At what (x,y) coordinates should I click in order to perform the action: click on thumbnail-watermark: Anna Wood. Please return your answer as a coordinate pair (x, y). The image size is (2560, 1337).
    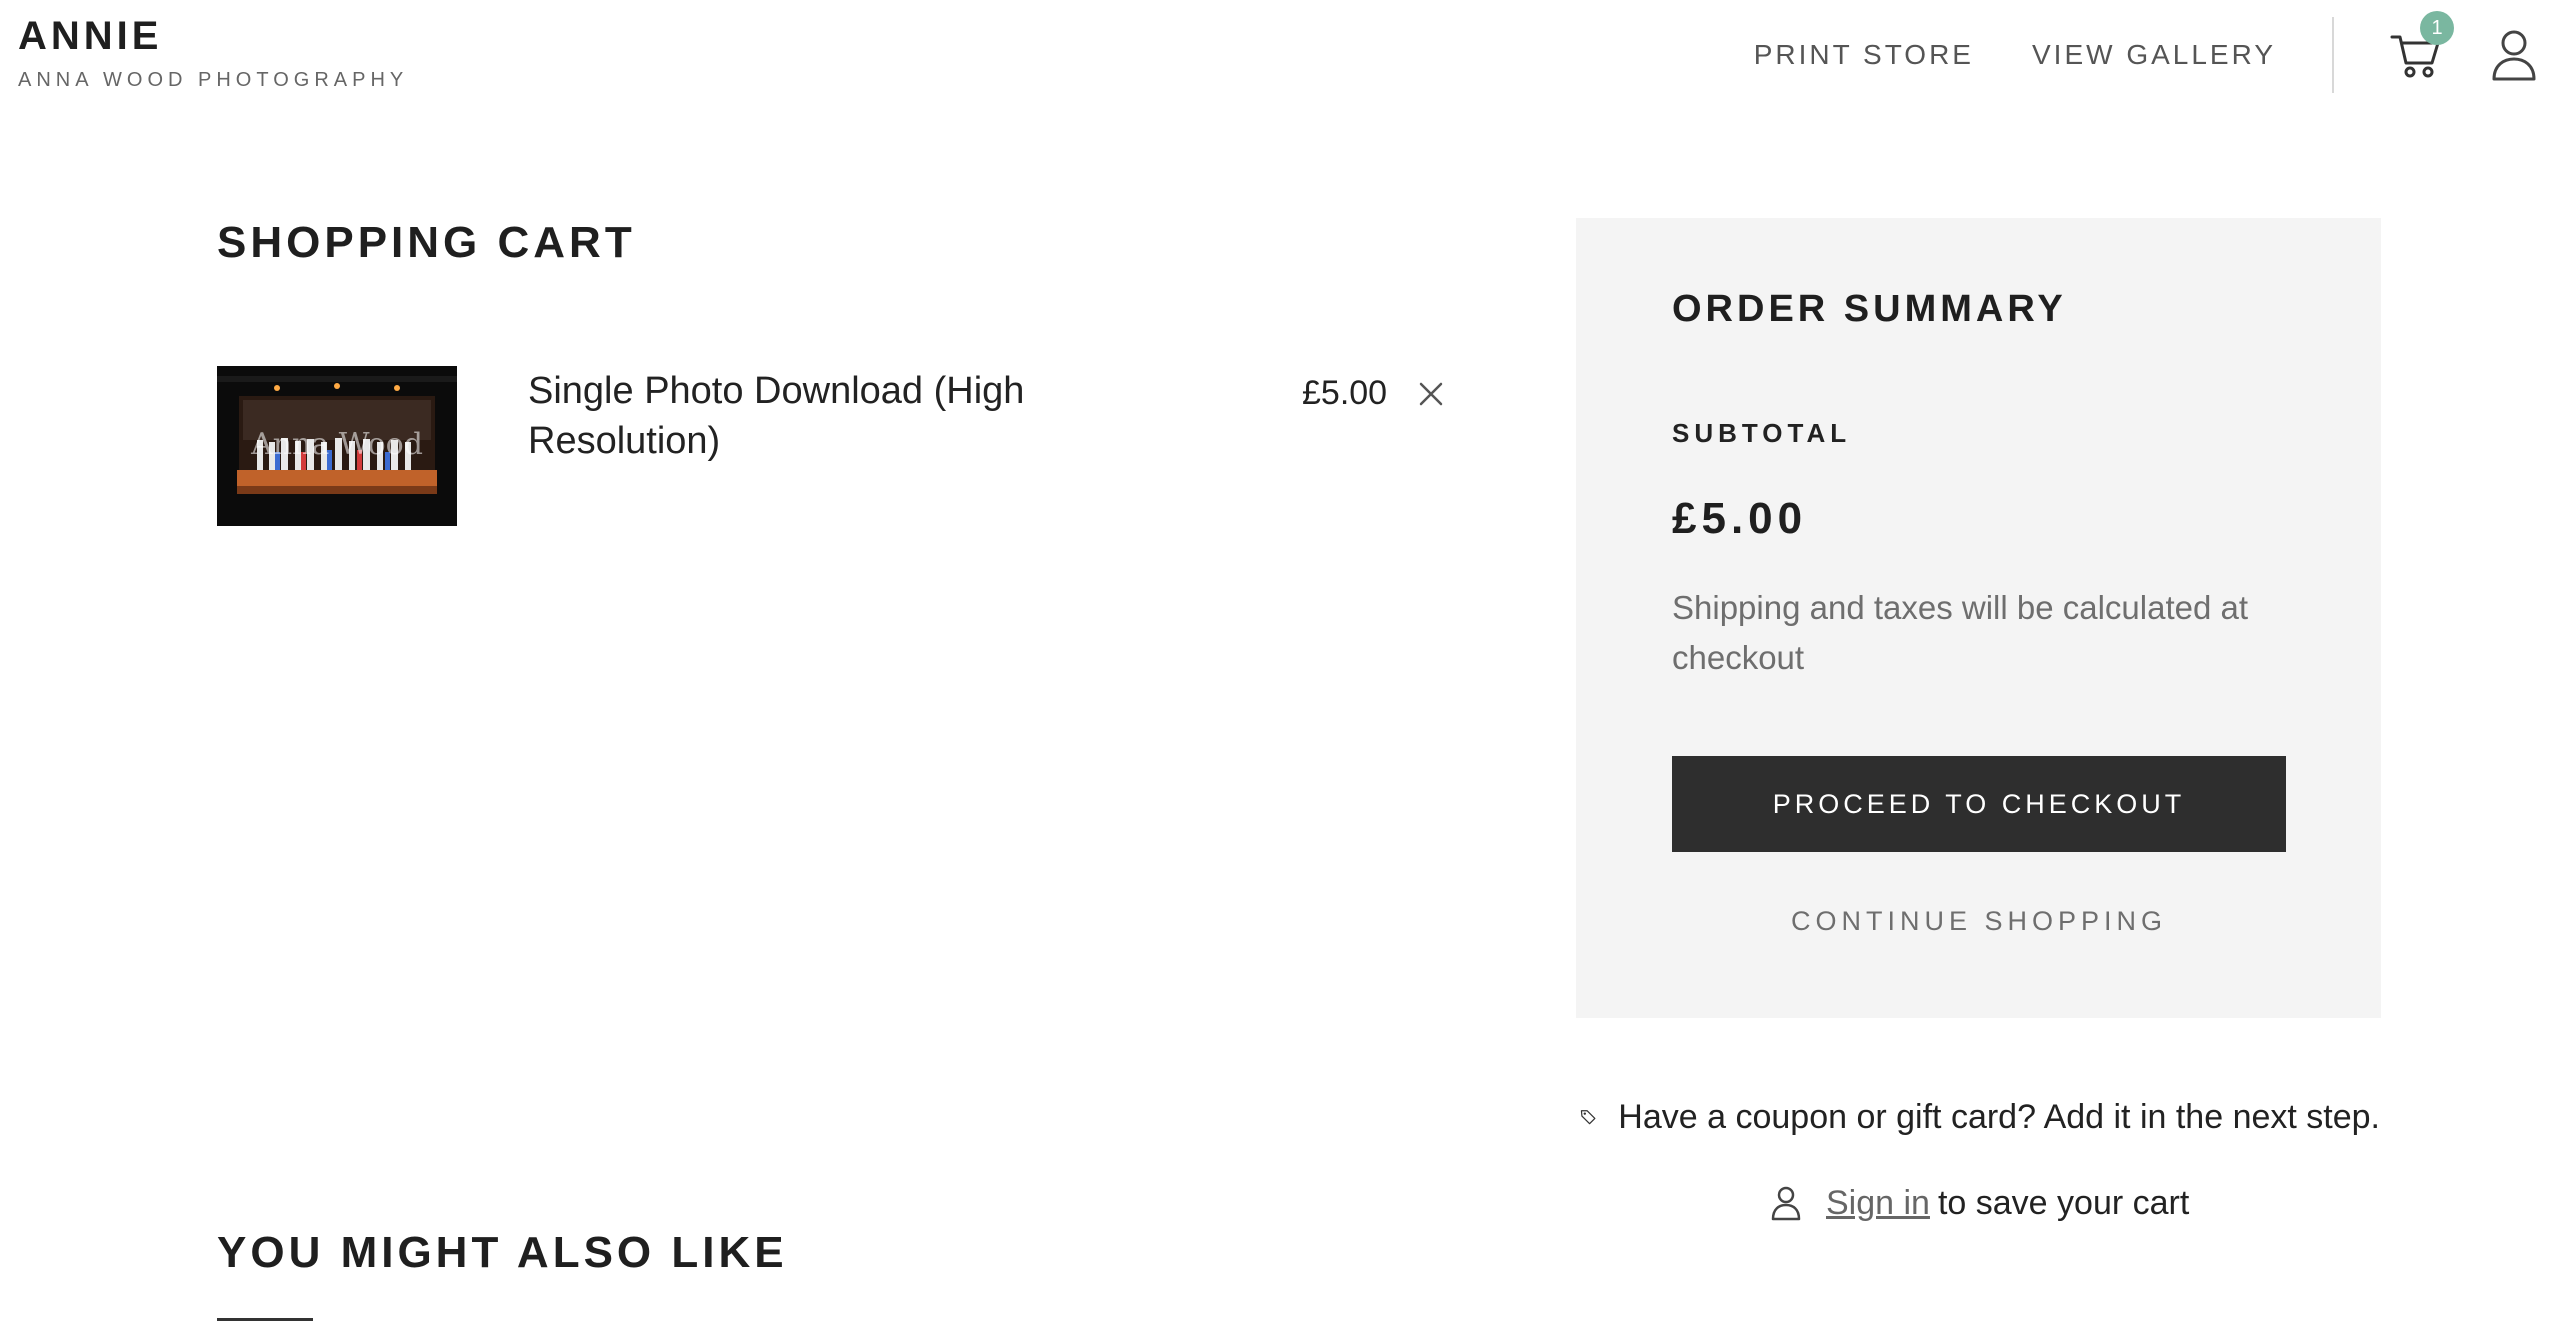
    Looking at the image, I should click on (336, 444).